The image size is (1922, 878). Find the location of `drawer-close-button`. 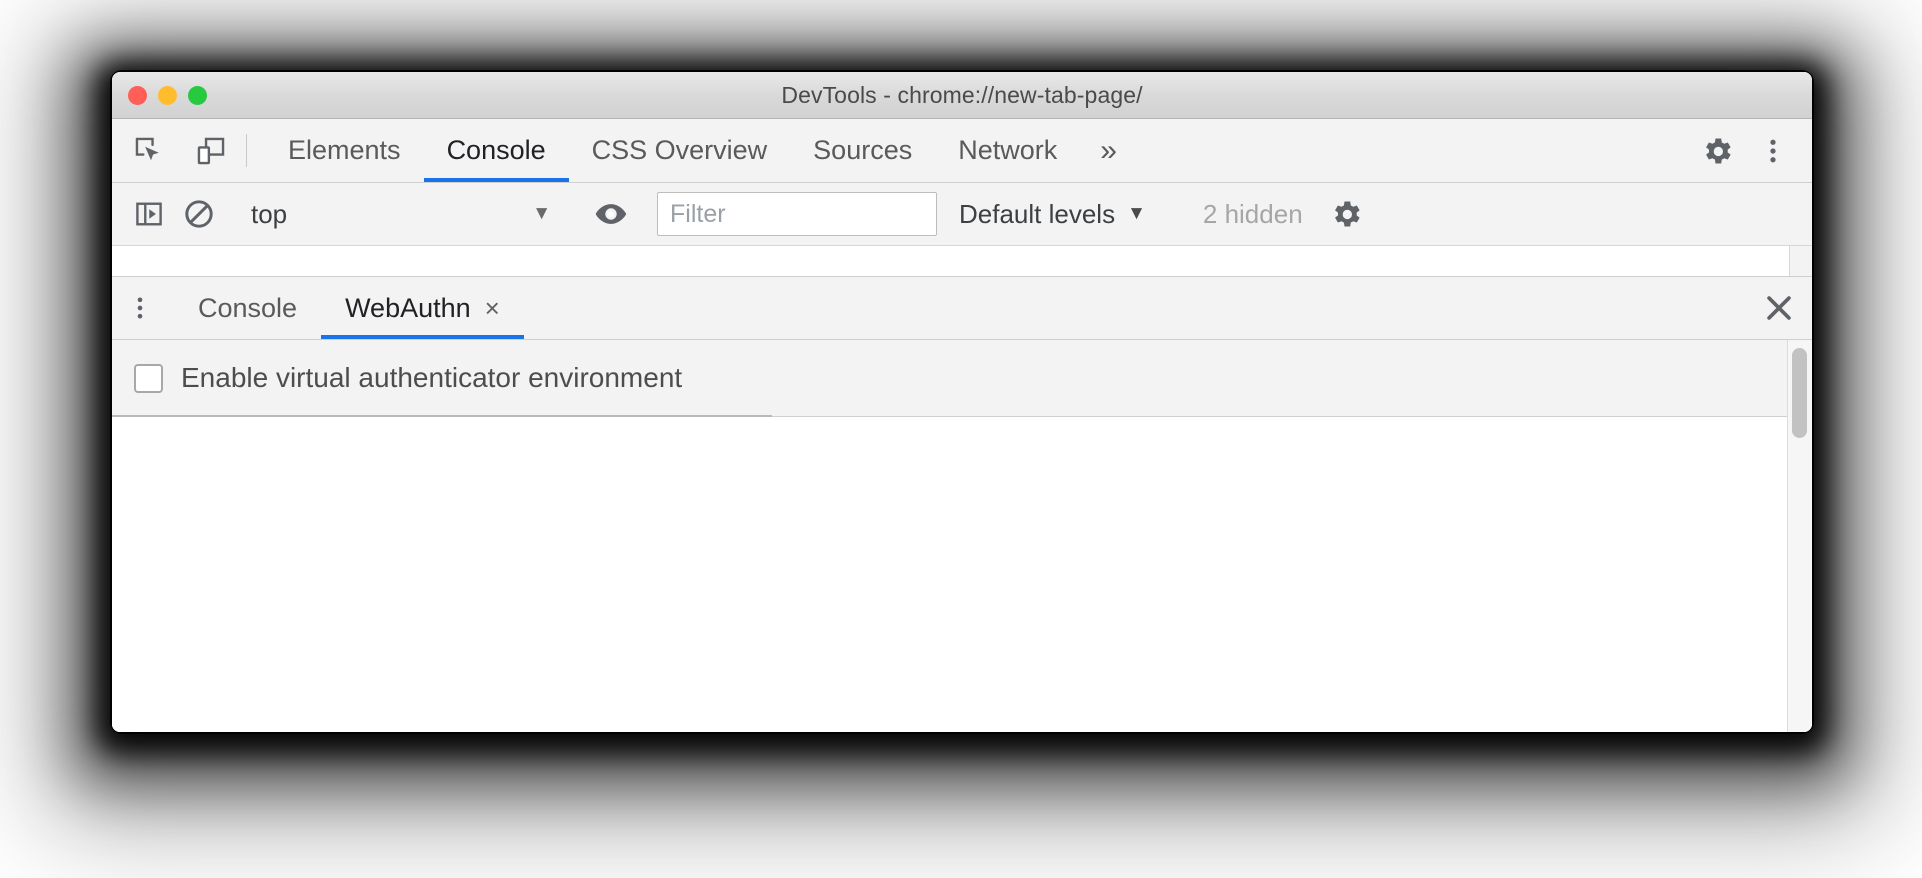

drawer-close-button is located at coordinates (1779, 308).